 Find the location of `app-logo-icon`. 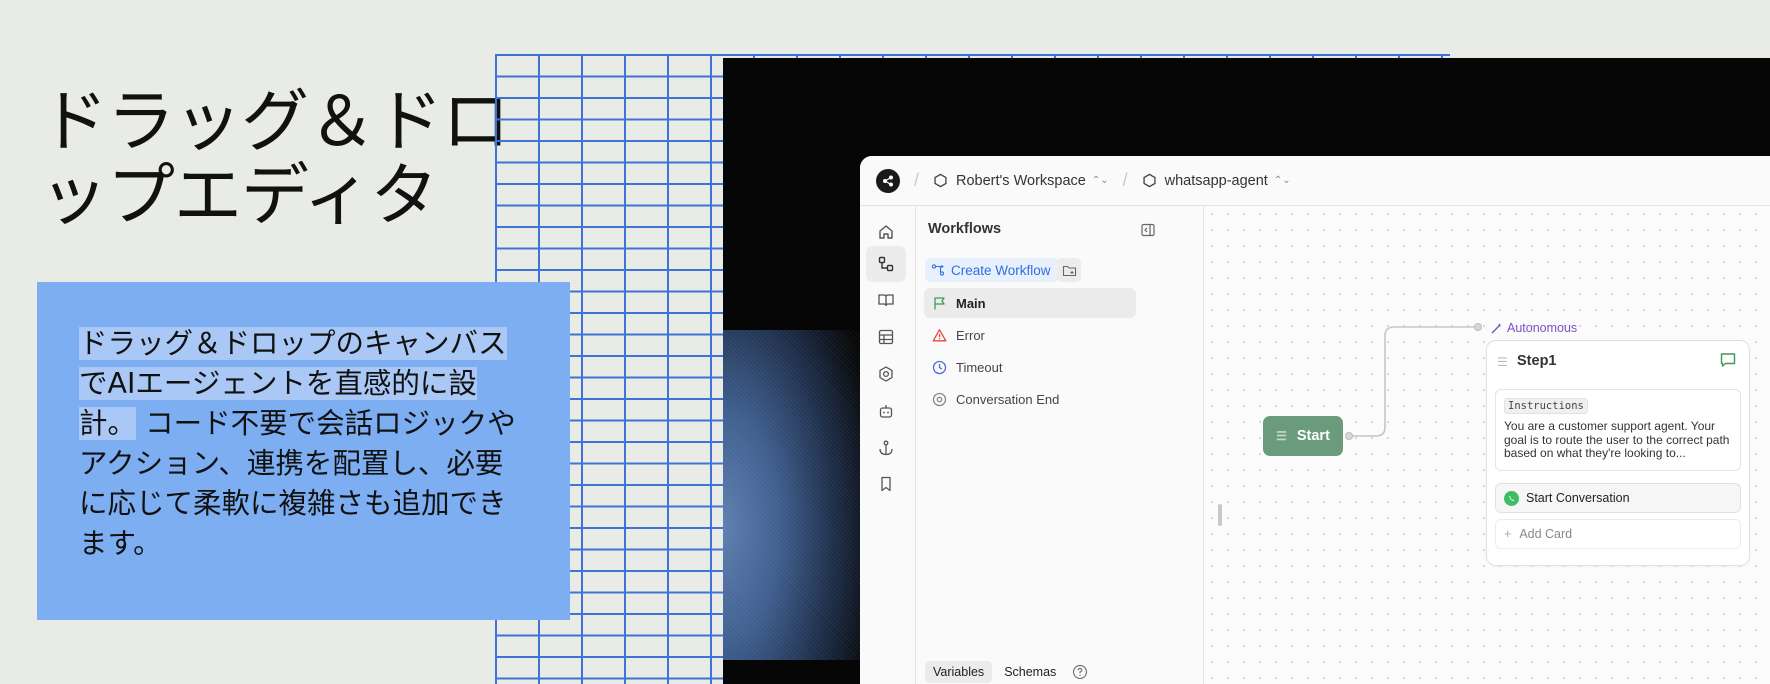

app-logo-icon is located at coordinates (888, 180).